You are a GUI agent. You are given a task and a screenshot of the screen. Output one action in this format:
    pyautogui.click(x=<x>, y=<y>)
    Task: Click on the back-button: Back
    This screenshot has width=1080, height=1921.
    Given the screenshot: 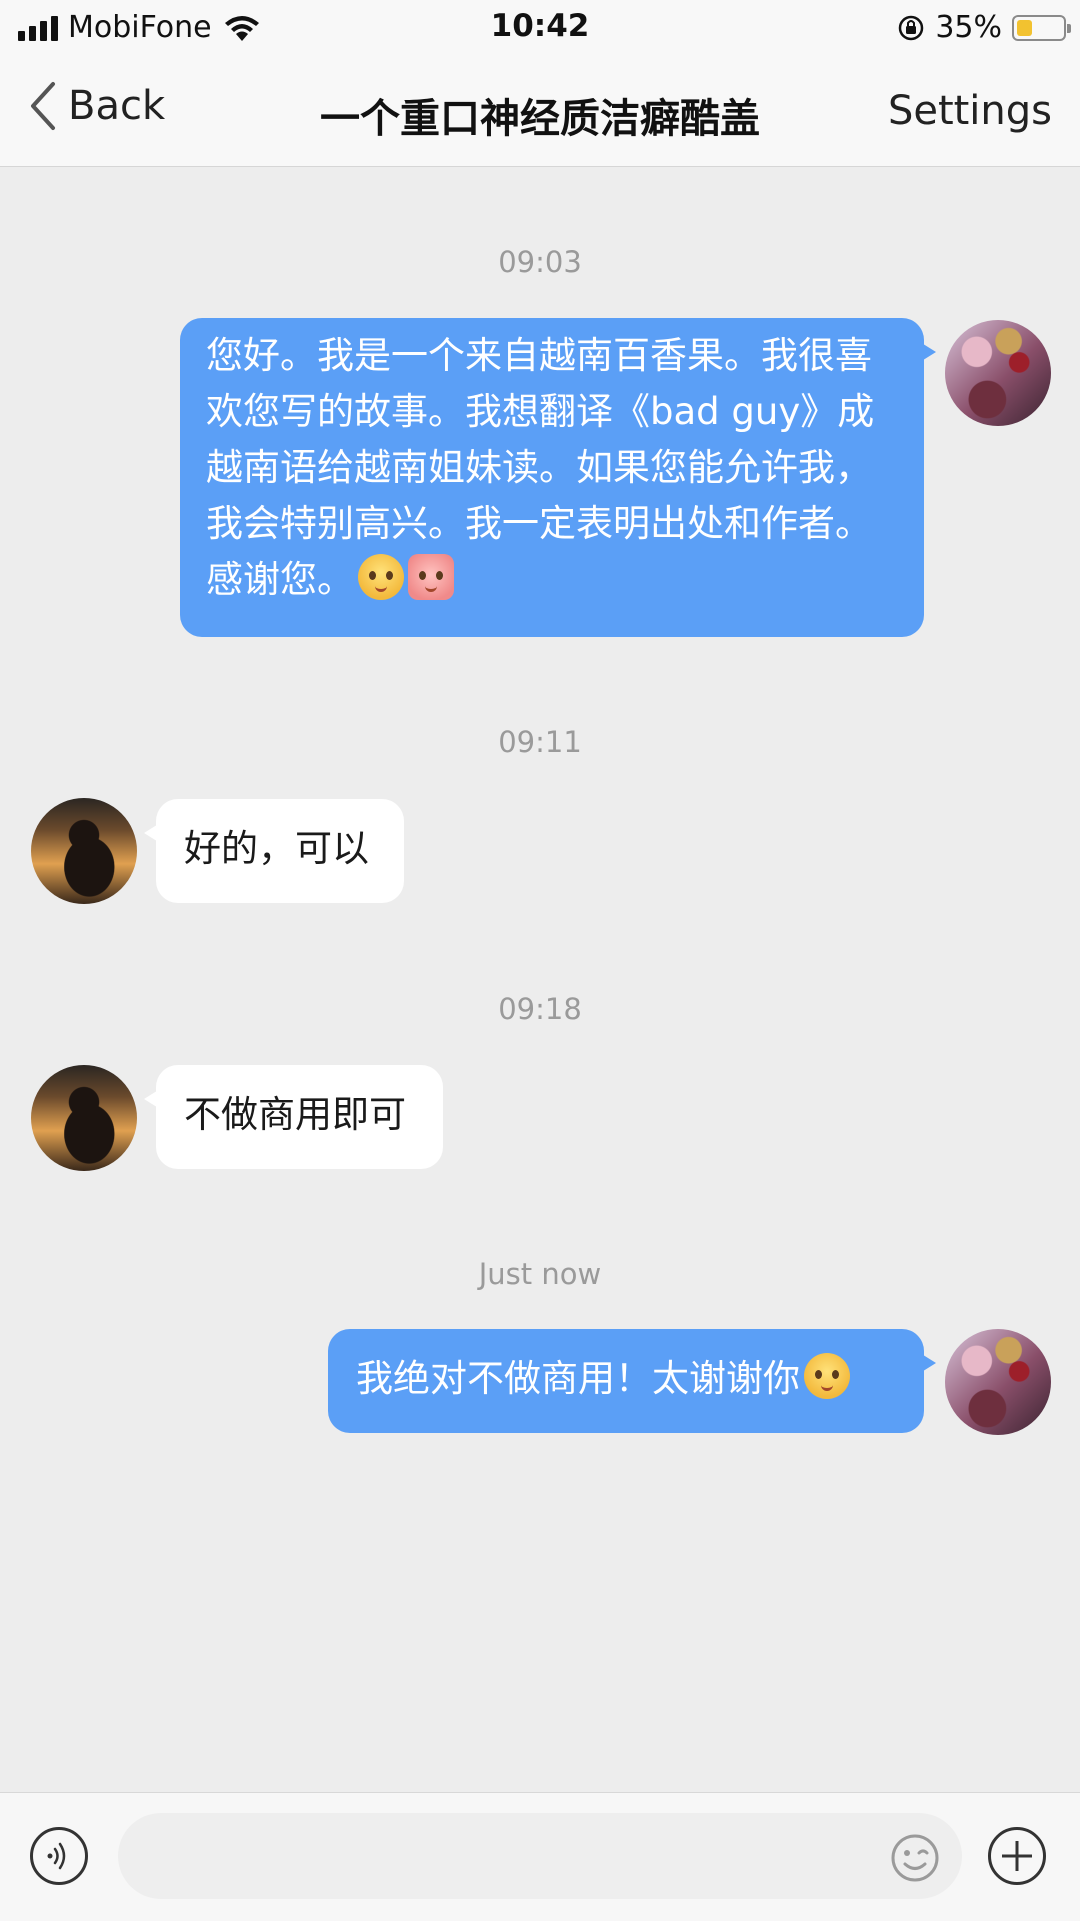 What is the action you would take?
    pyautogui.click(x=96, y=106)
    